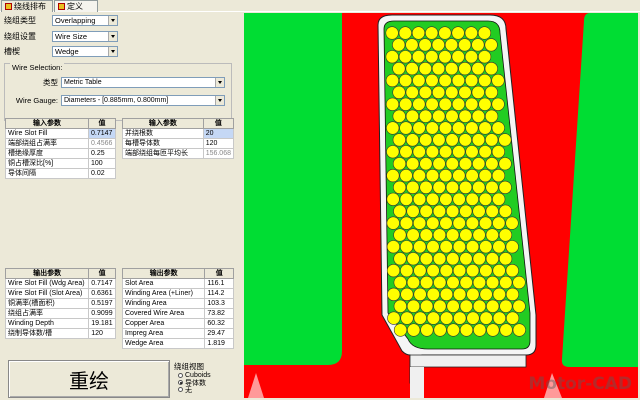  What do you see at coordinates (20, 20) in the screenshot?
I see `winding-type-label: 绕组类型` at bounding box center [20, 20].